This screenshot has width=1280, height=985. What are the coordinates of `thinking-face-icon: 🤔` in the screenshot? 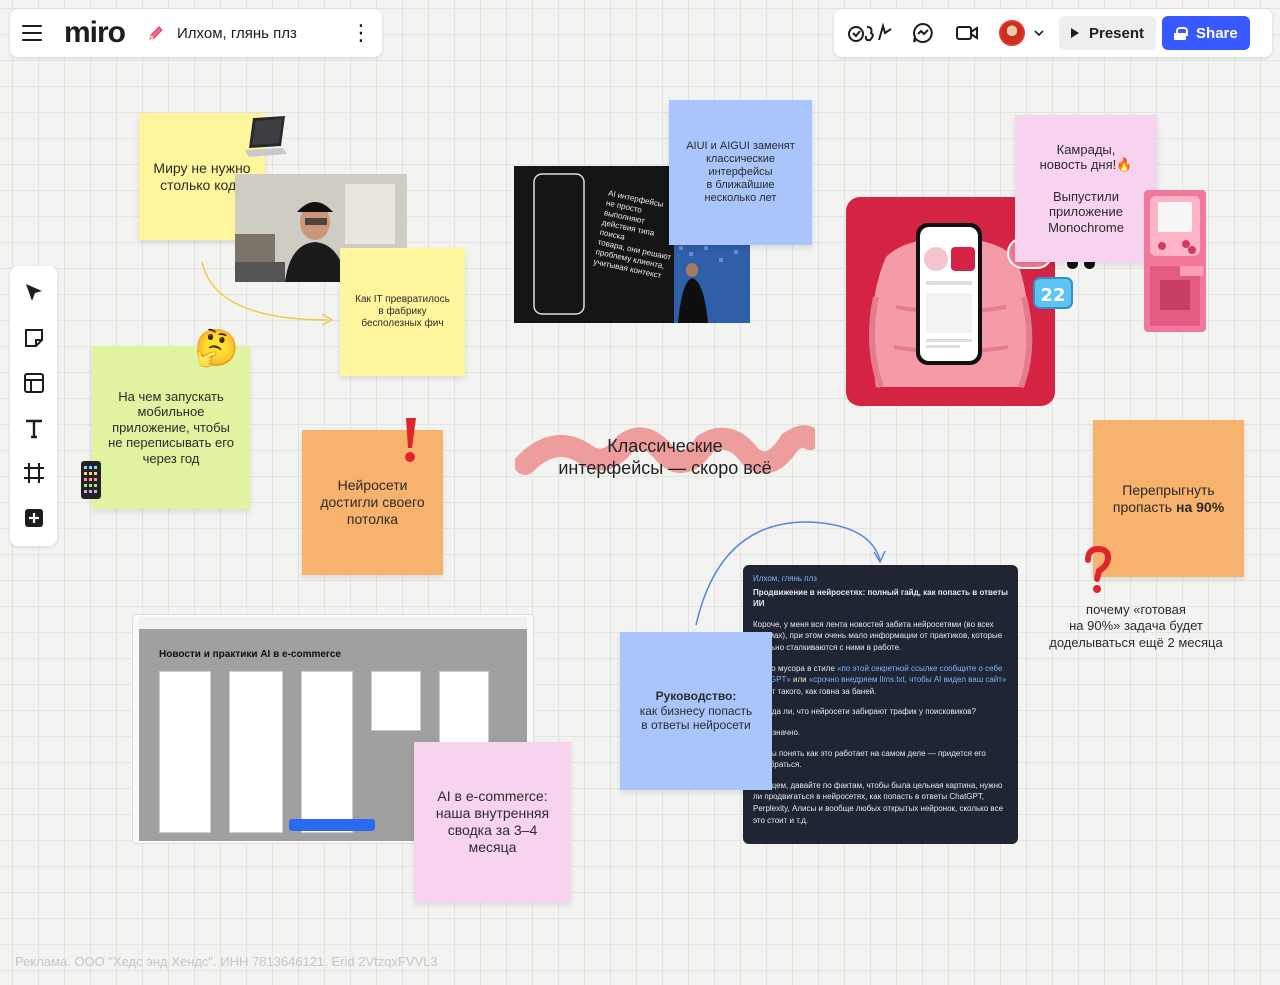 It's located at (216, 348).